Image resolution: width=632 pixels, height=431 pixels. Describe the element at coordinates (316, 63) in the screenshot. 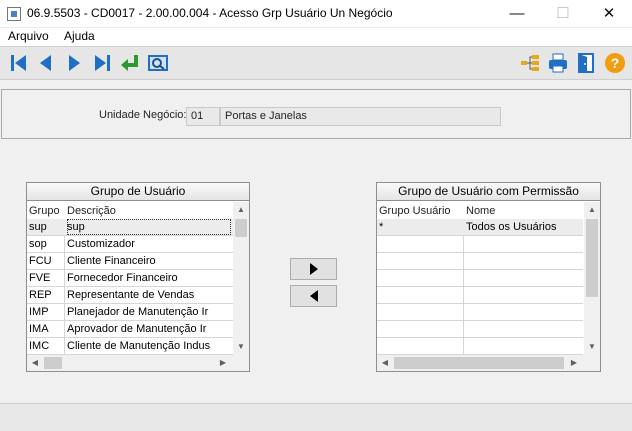

I see `toolbar: ?` at that location.